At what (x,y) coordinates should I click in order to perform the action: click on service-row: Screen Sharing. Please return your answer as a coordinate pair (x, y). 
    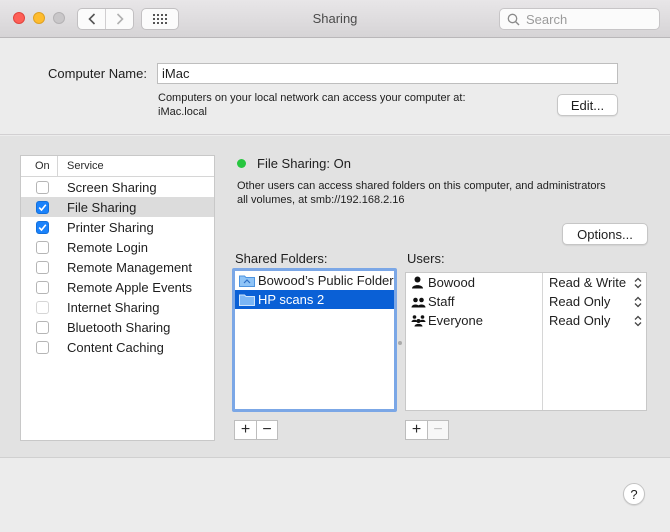
    Looking at the image, I should click on (117, 187).